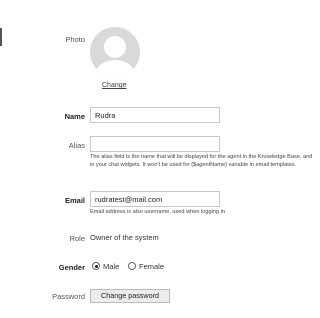 The width and height of the screenshot is (320, 318). What do you see at coordinates (155, 115) in the screenshot?
I see `name-input: Rudra` at bounding box center [155, 115].